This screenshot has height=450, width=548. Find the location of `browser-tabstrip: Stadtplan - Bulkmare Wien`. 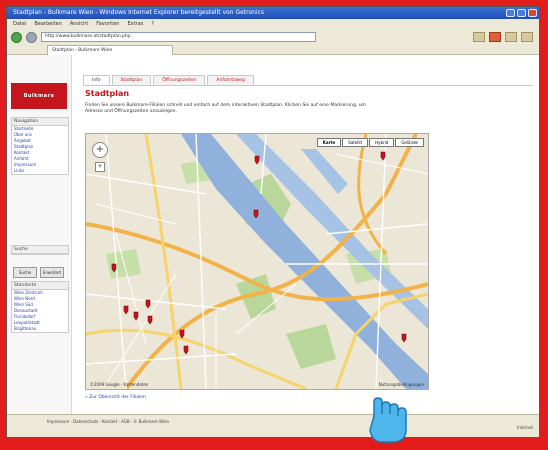

browser-tabstrip: Stadtplan - Bulkmare Wien is located at coordinates (273, 49).